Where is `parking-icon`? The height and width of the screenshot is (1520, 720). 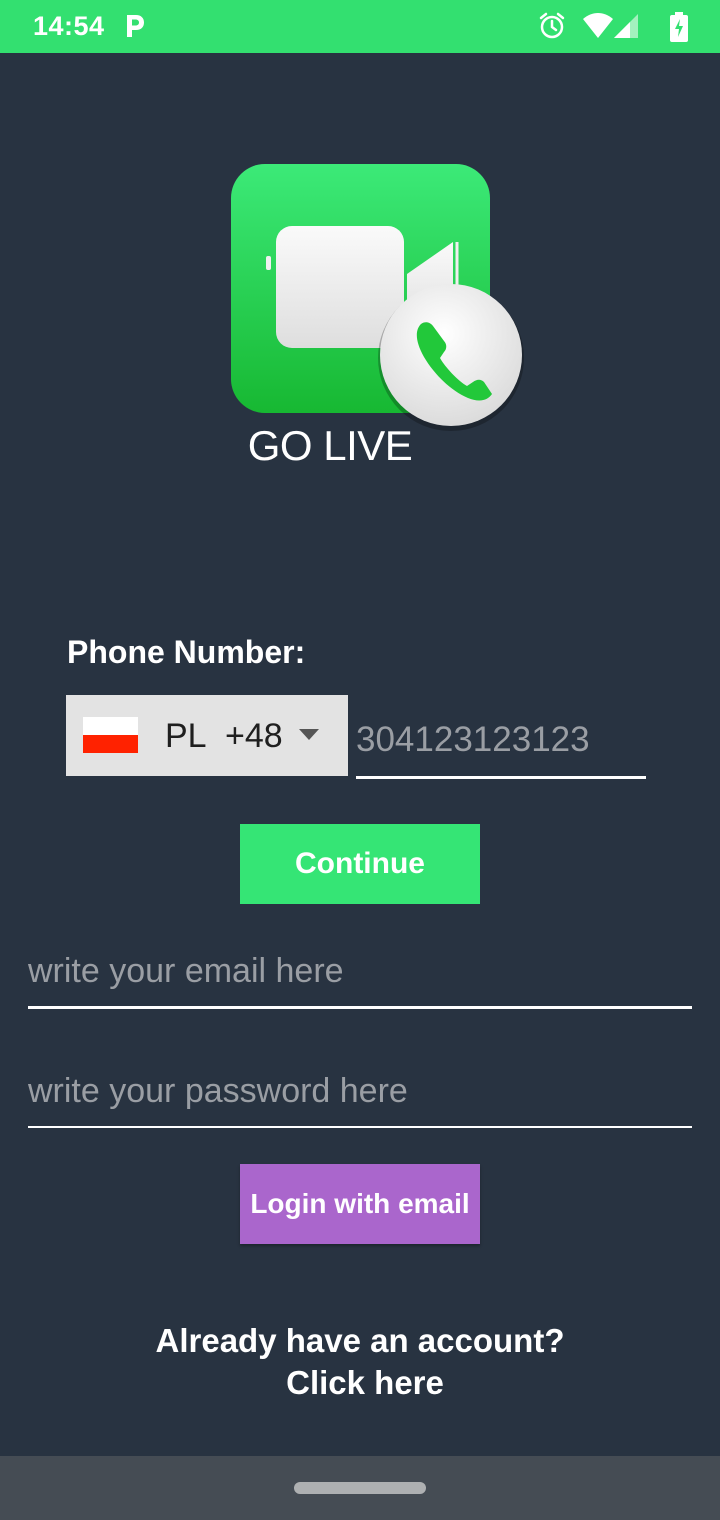 parking-icon is located at coordinates (135, 28).